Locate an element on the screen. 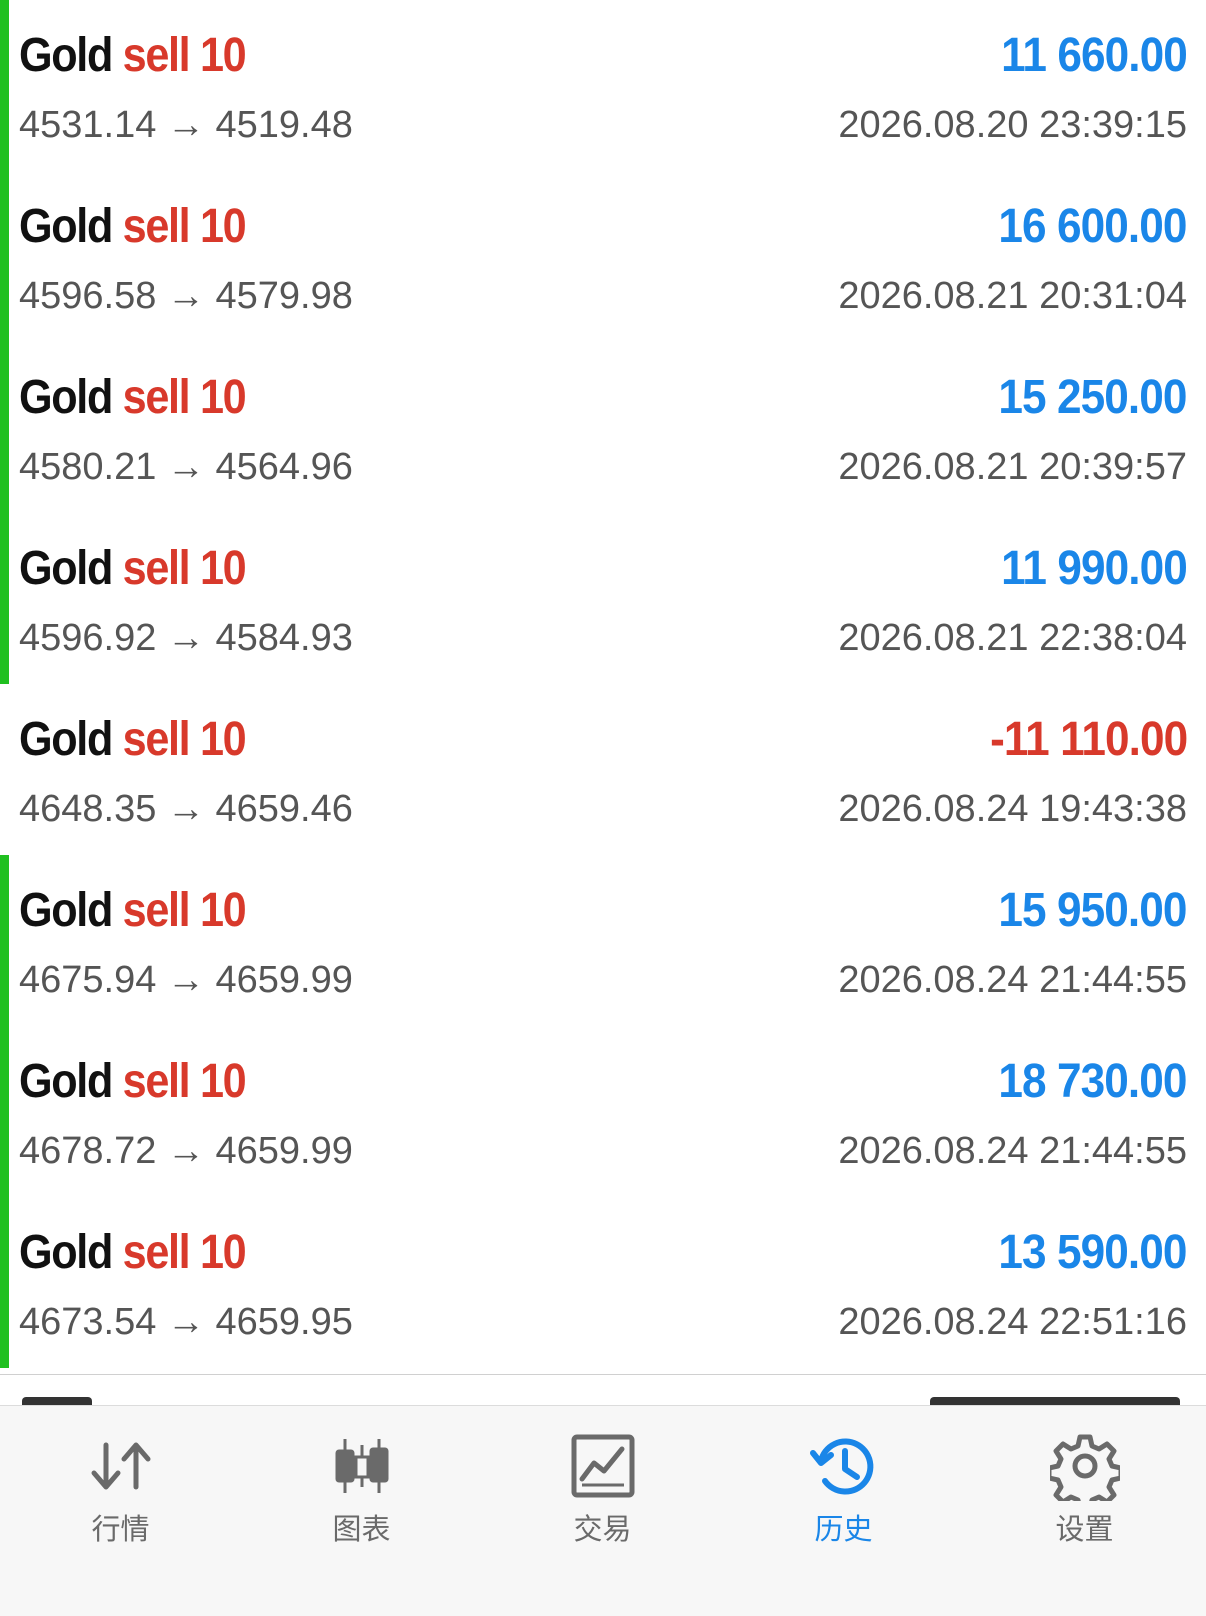 The width and height of the screenshot is (1206, 1616). trade-time: 2026.08.24 19:43:38 is located at coordinates (1012, 809).